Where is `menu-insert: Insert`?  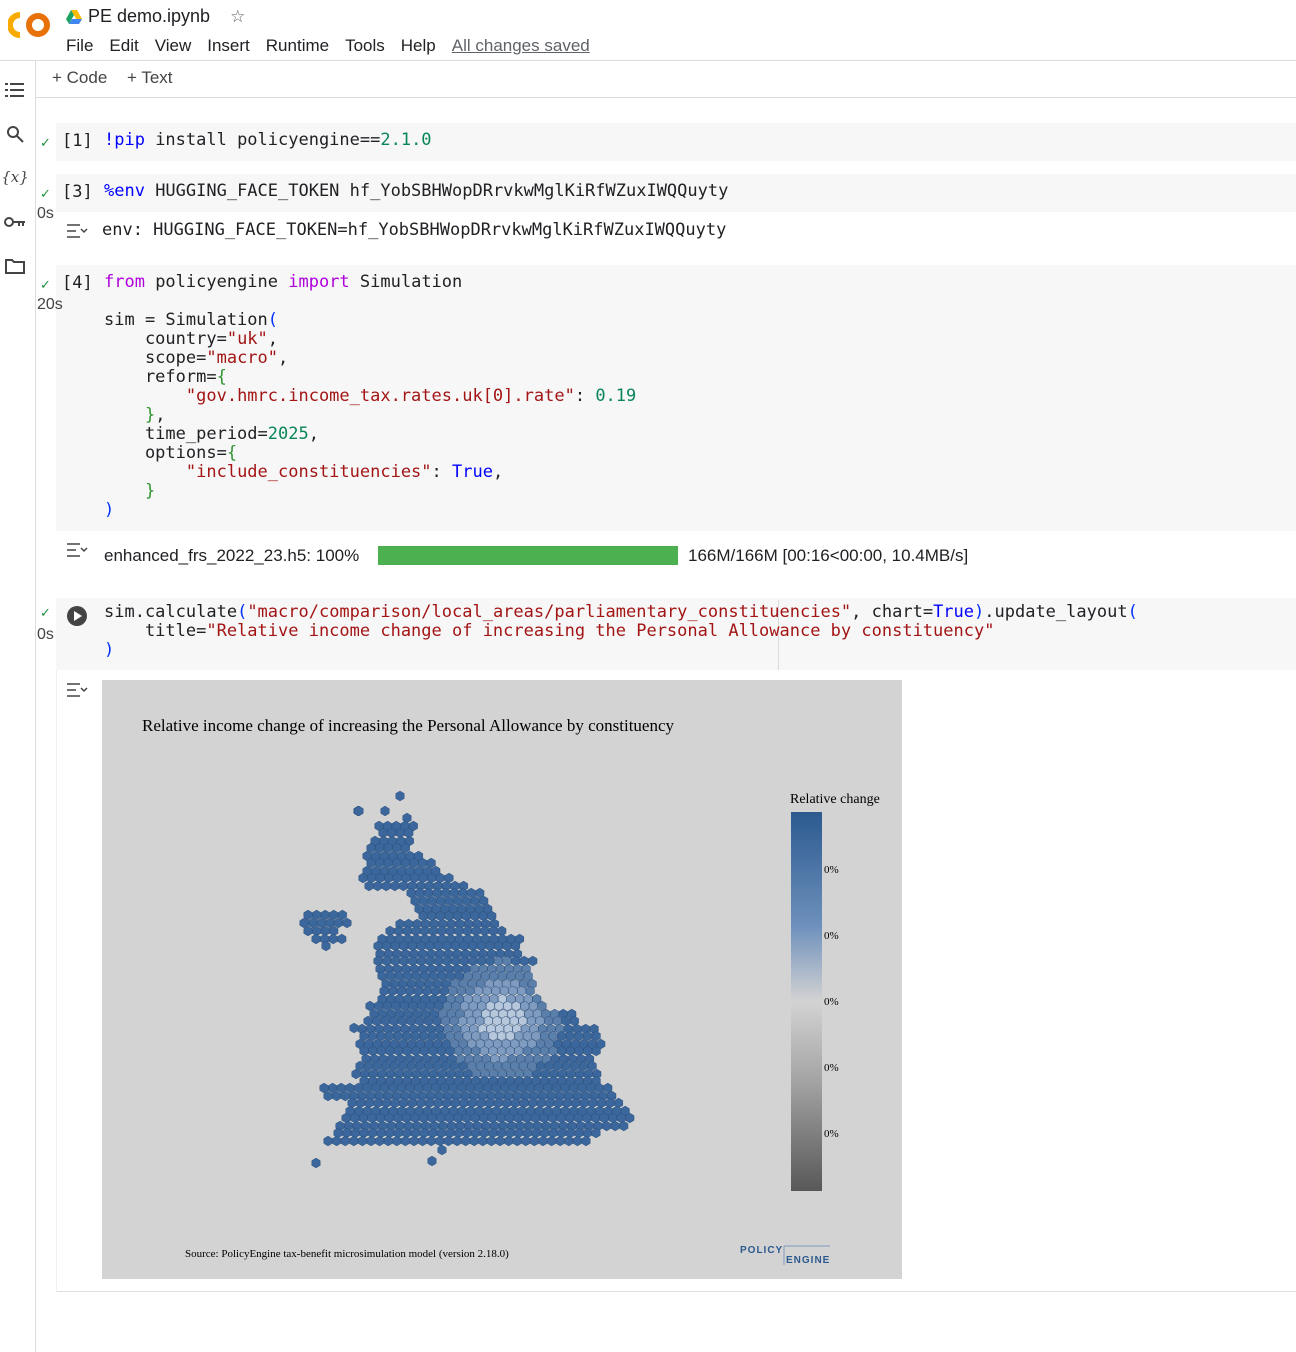 menu-insert: Insert is located at coordinates (228, 46).